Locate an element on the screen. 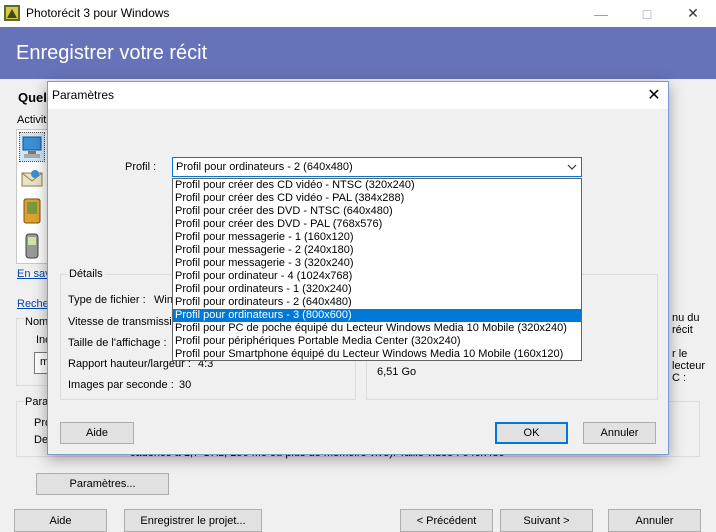 Image resolution: width=716 pixels, height=532 pixels. details-groupbox-label: Détails is located at coordinates (86, 274).